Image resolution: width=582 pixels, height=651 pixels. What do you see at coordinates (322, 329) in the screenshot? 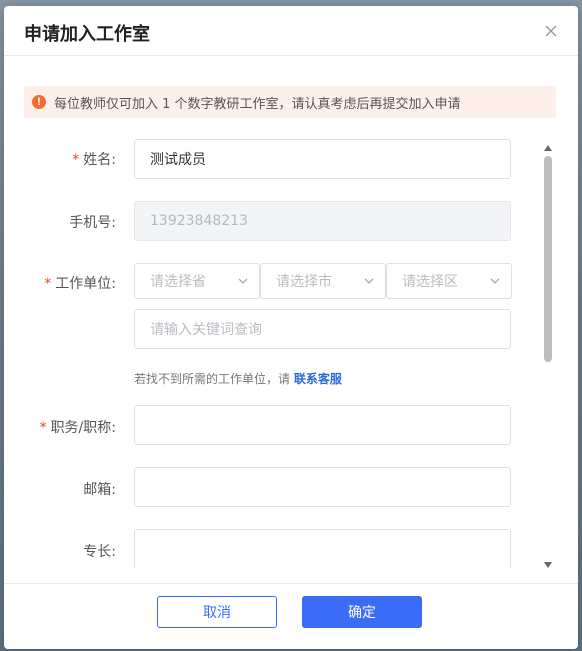
I see `workplace-search-input: 请输入关键词查询` at bounding box center [322, 329].